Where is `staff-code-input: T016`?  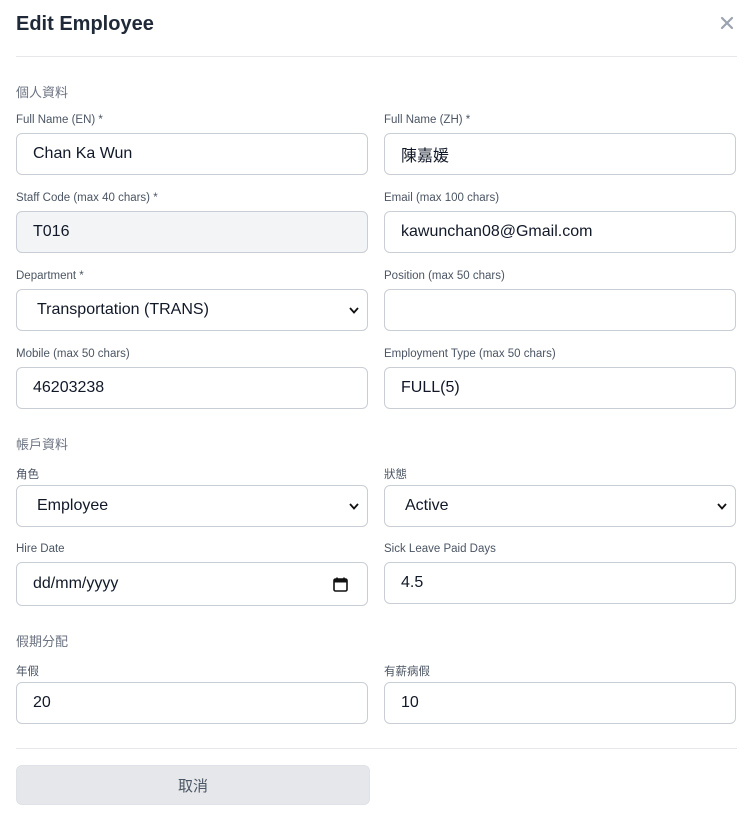
staff-code-input: T016 is located at coordinates (192, 232).